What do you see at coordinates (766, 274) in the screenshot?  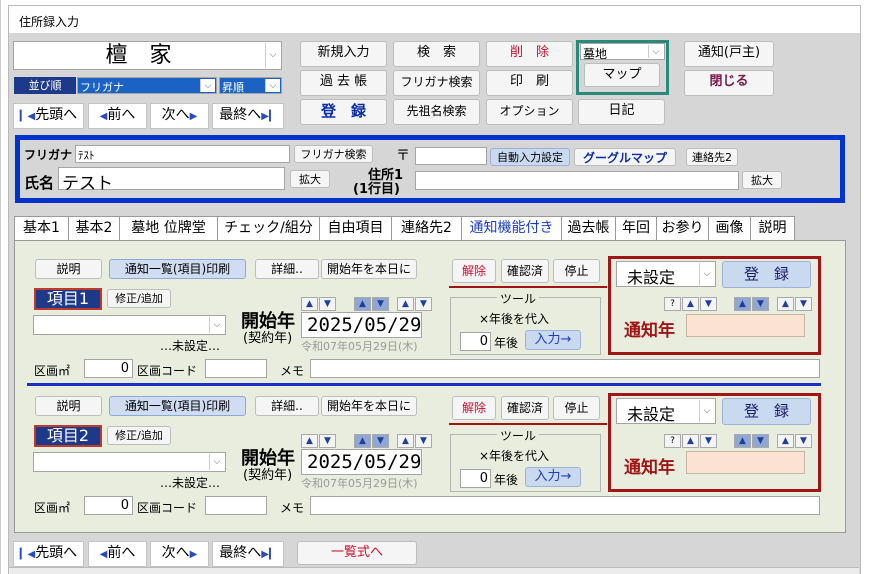 I see `notify-register-button: 登 録` at bounding box center [766, 274].